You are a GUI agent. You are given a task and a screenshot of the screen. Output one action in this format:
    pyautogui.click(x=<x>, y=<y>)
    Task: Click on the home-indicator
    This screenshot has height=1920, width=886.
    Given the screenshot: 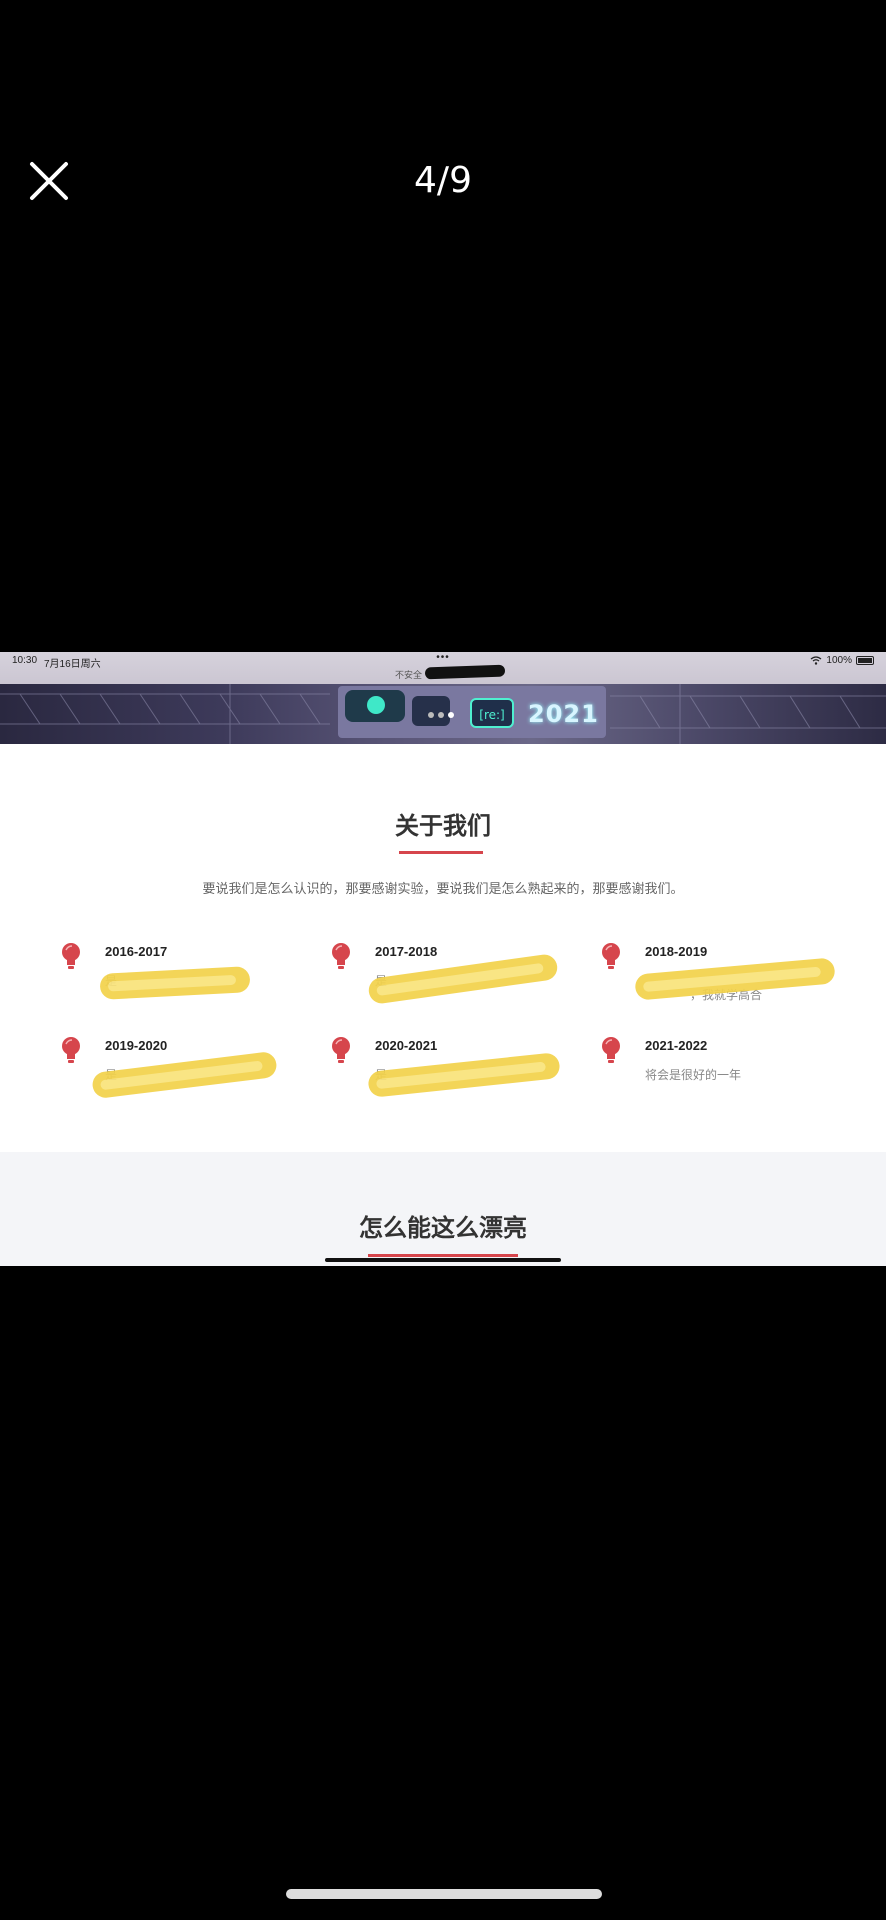 What is the action you would take?
    pyautogui.click(x=444, y=1894)
    